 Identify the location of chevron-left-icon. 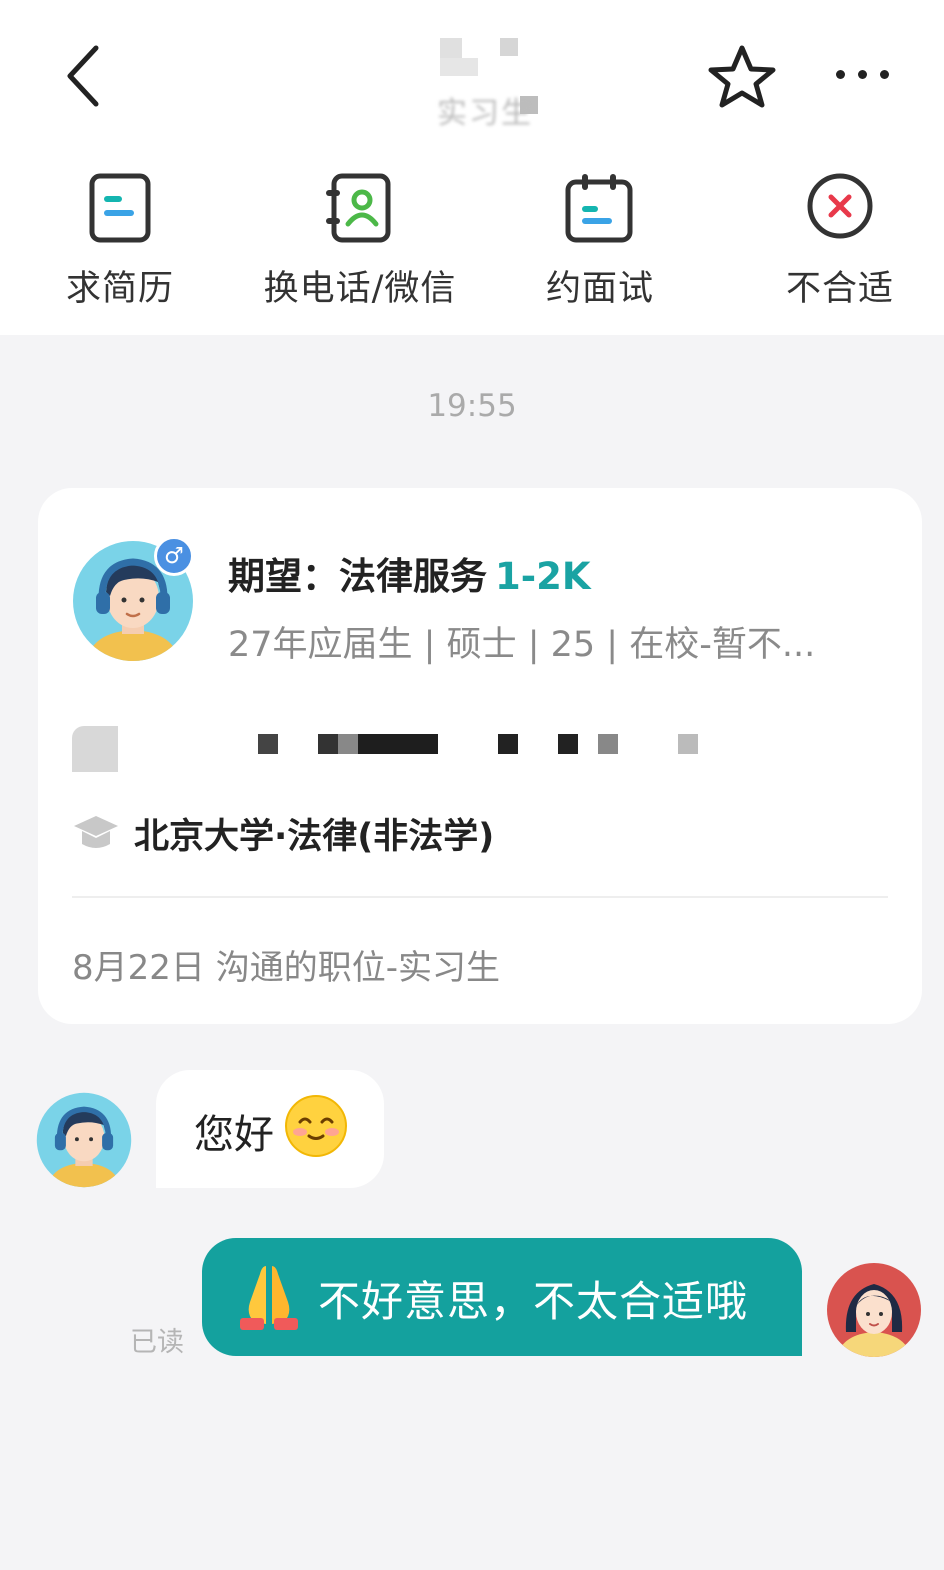
(83, 76).